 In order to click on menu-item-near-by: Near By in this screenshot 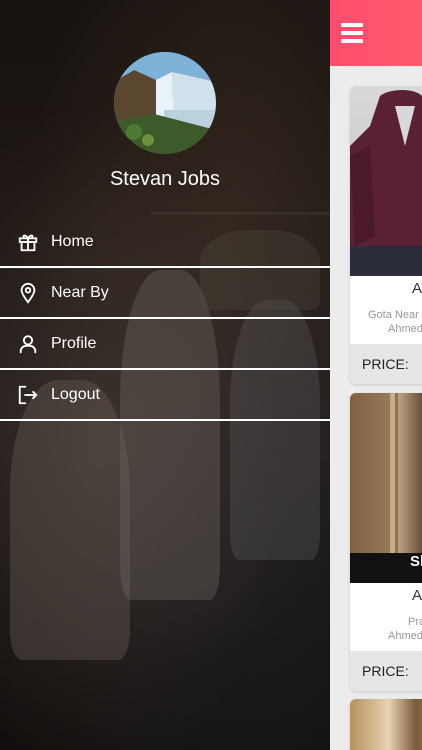, I will do `click(165, 293)`.